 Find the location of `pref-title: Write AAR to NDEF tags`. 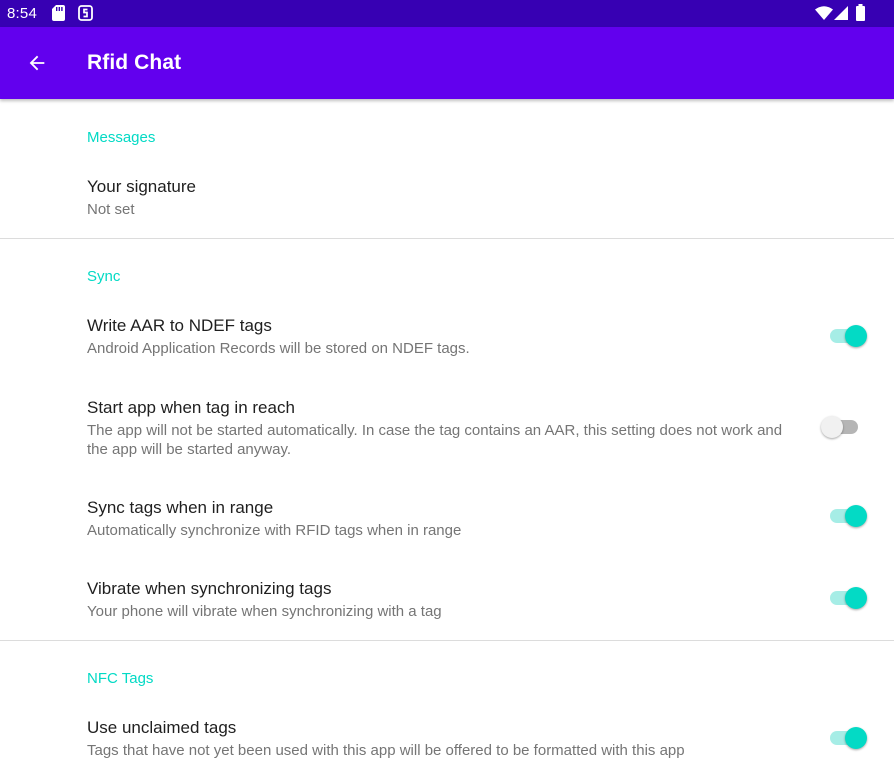

pref-title: Write AAR to NDEF tags is located at coordinates (179, 325).